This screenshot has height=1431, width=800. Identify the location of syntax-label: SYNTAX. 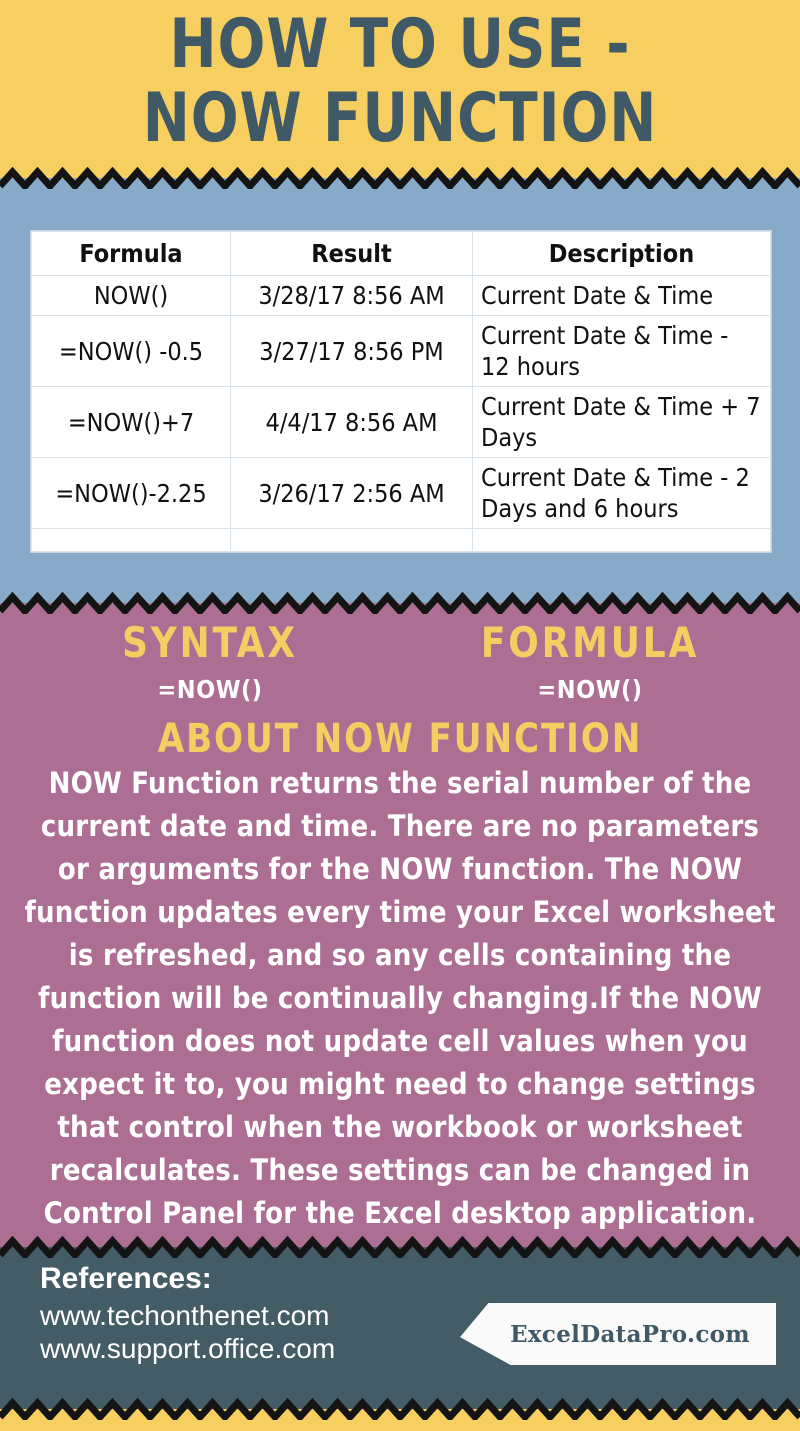
(210, 642).